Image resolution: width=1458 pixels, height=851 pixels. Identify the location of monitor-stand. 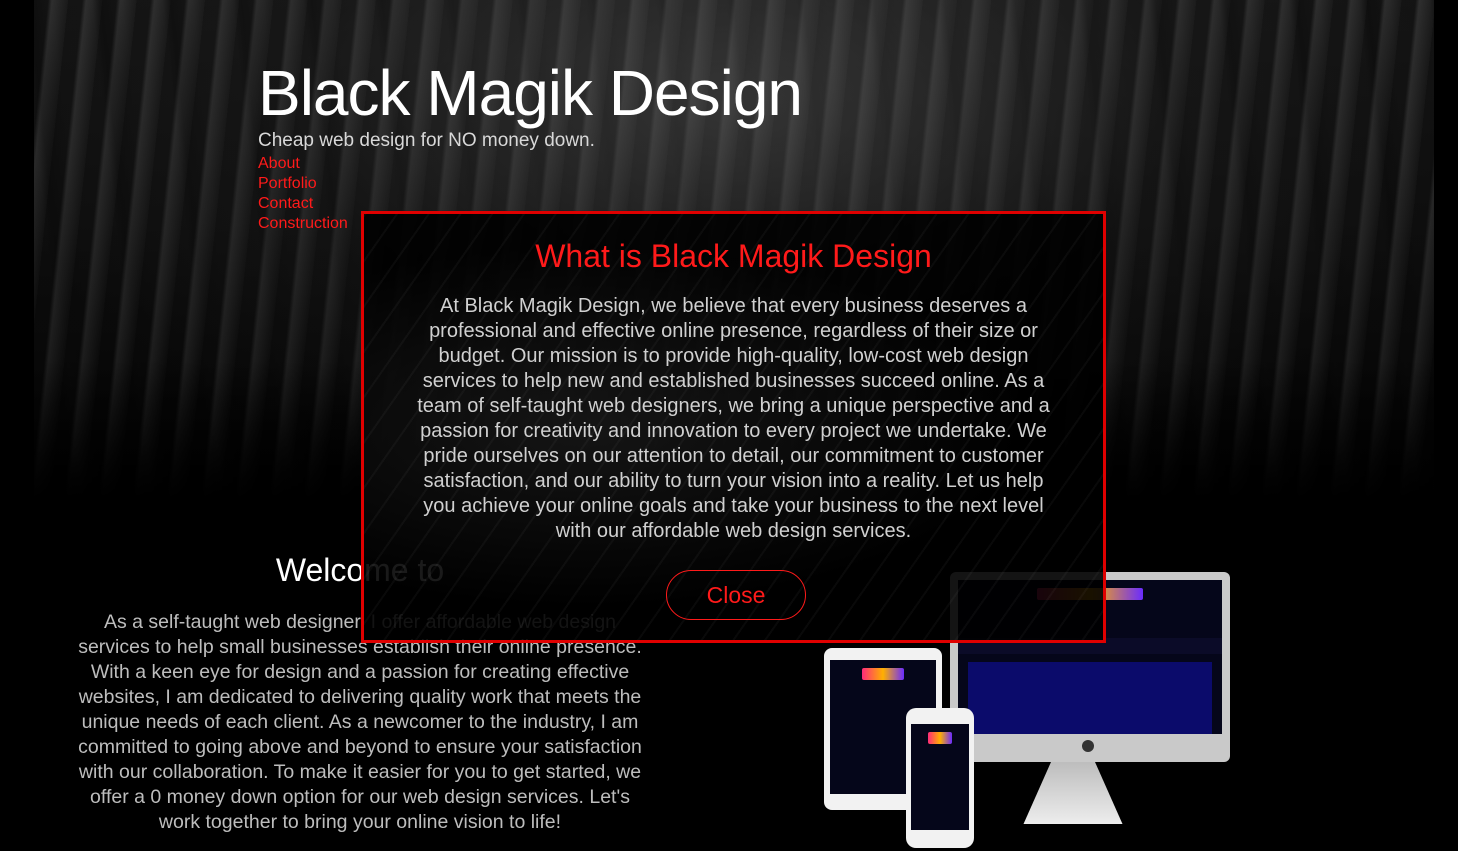
(1073, 793).